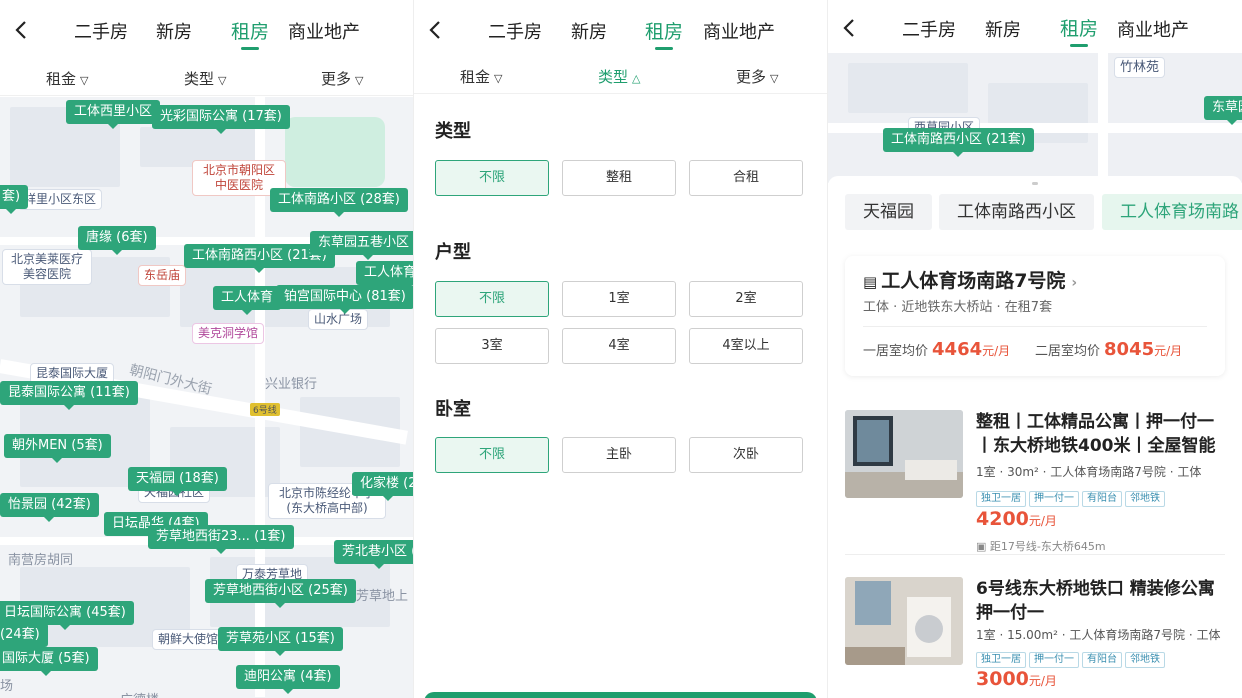 This screenshot has height=698, width=1242. What do you see at coordinates (288, 679) in the screenshot?
I see `rental-pin: 迪阳公寓 (4套)` at bounding box center [288, 679].